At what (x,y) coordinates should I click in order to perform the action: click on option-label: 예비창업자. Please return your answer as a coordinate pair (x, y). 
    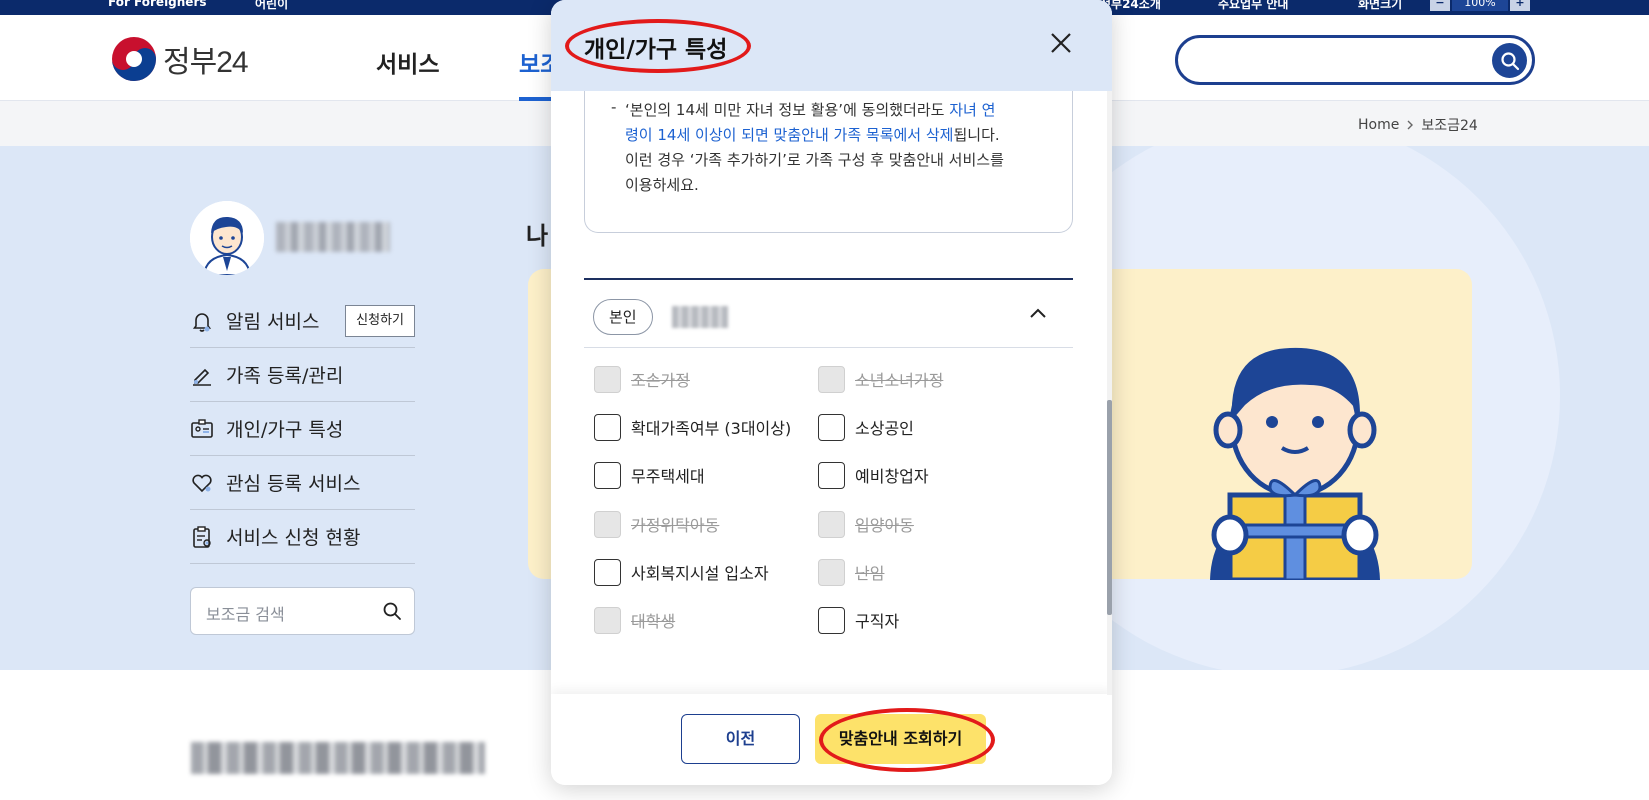
    Looking at the image, I should click on (892, 476).